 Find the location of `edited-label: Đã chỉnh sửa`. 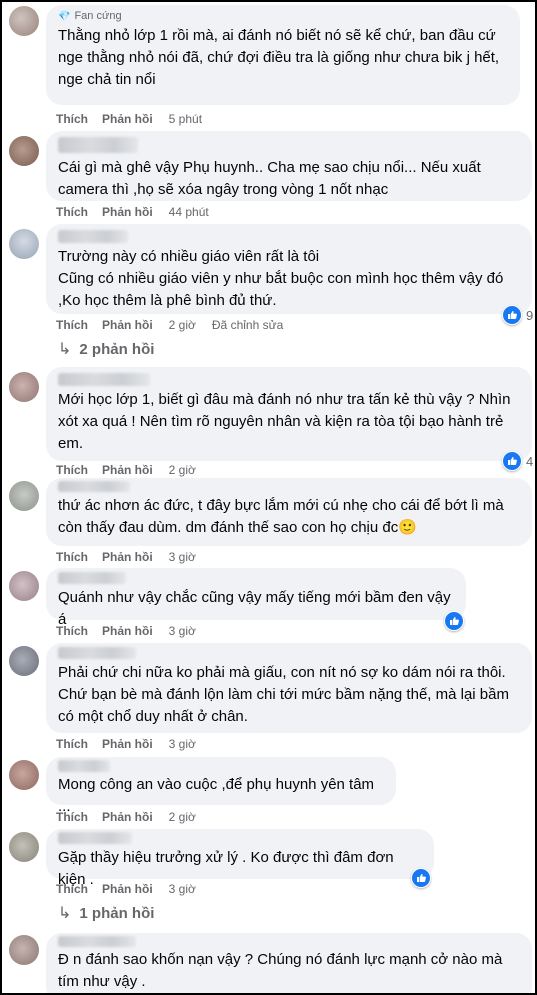

edited-label: Đã chỉnh sửa is located at coordinates (247, 325).